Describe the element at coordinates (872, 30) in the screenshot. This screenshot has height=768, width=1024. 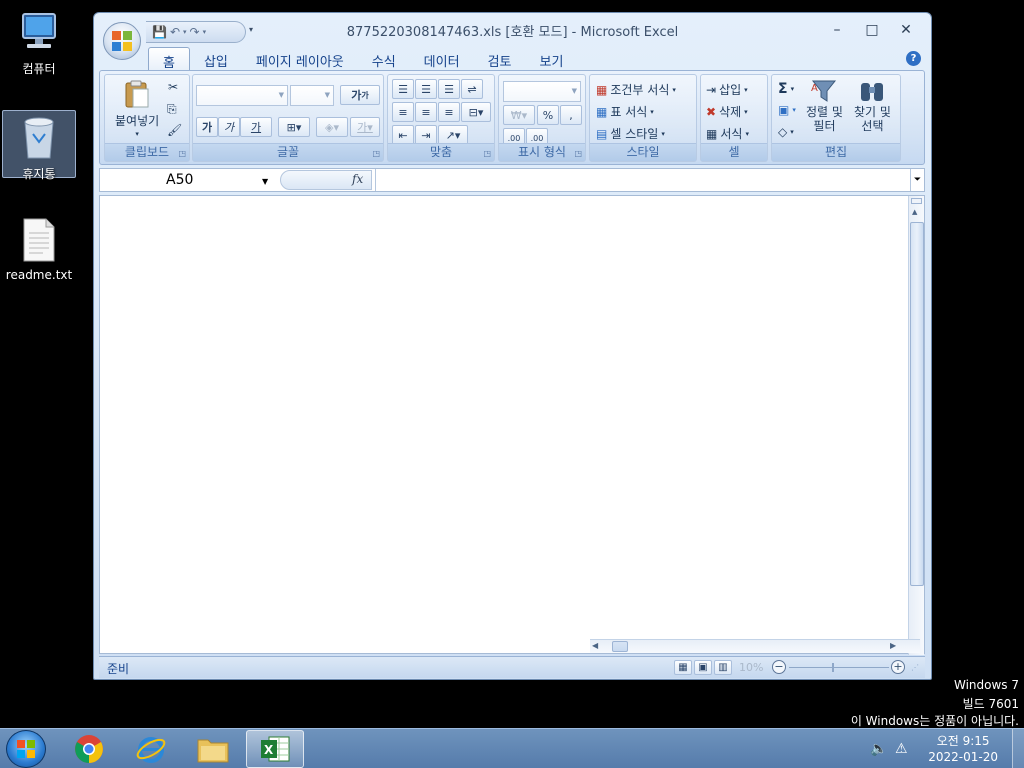
I see `maximize-button: □` at that location.